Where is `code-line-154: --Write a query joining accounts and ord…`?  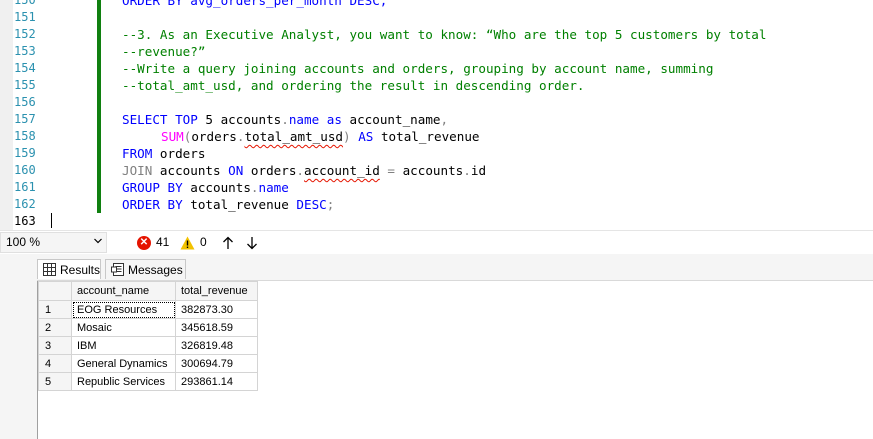 code-line-154: --Write a query joining accounts and ord… is located at coordinates (418, 68).